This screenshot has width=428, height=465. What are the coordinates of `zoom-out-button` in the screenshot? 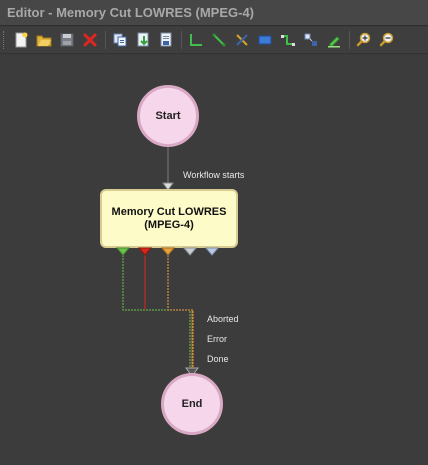 It's located at (387, 40).